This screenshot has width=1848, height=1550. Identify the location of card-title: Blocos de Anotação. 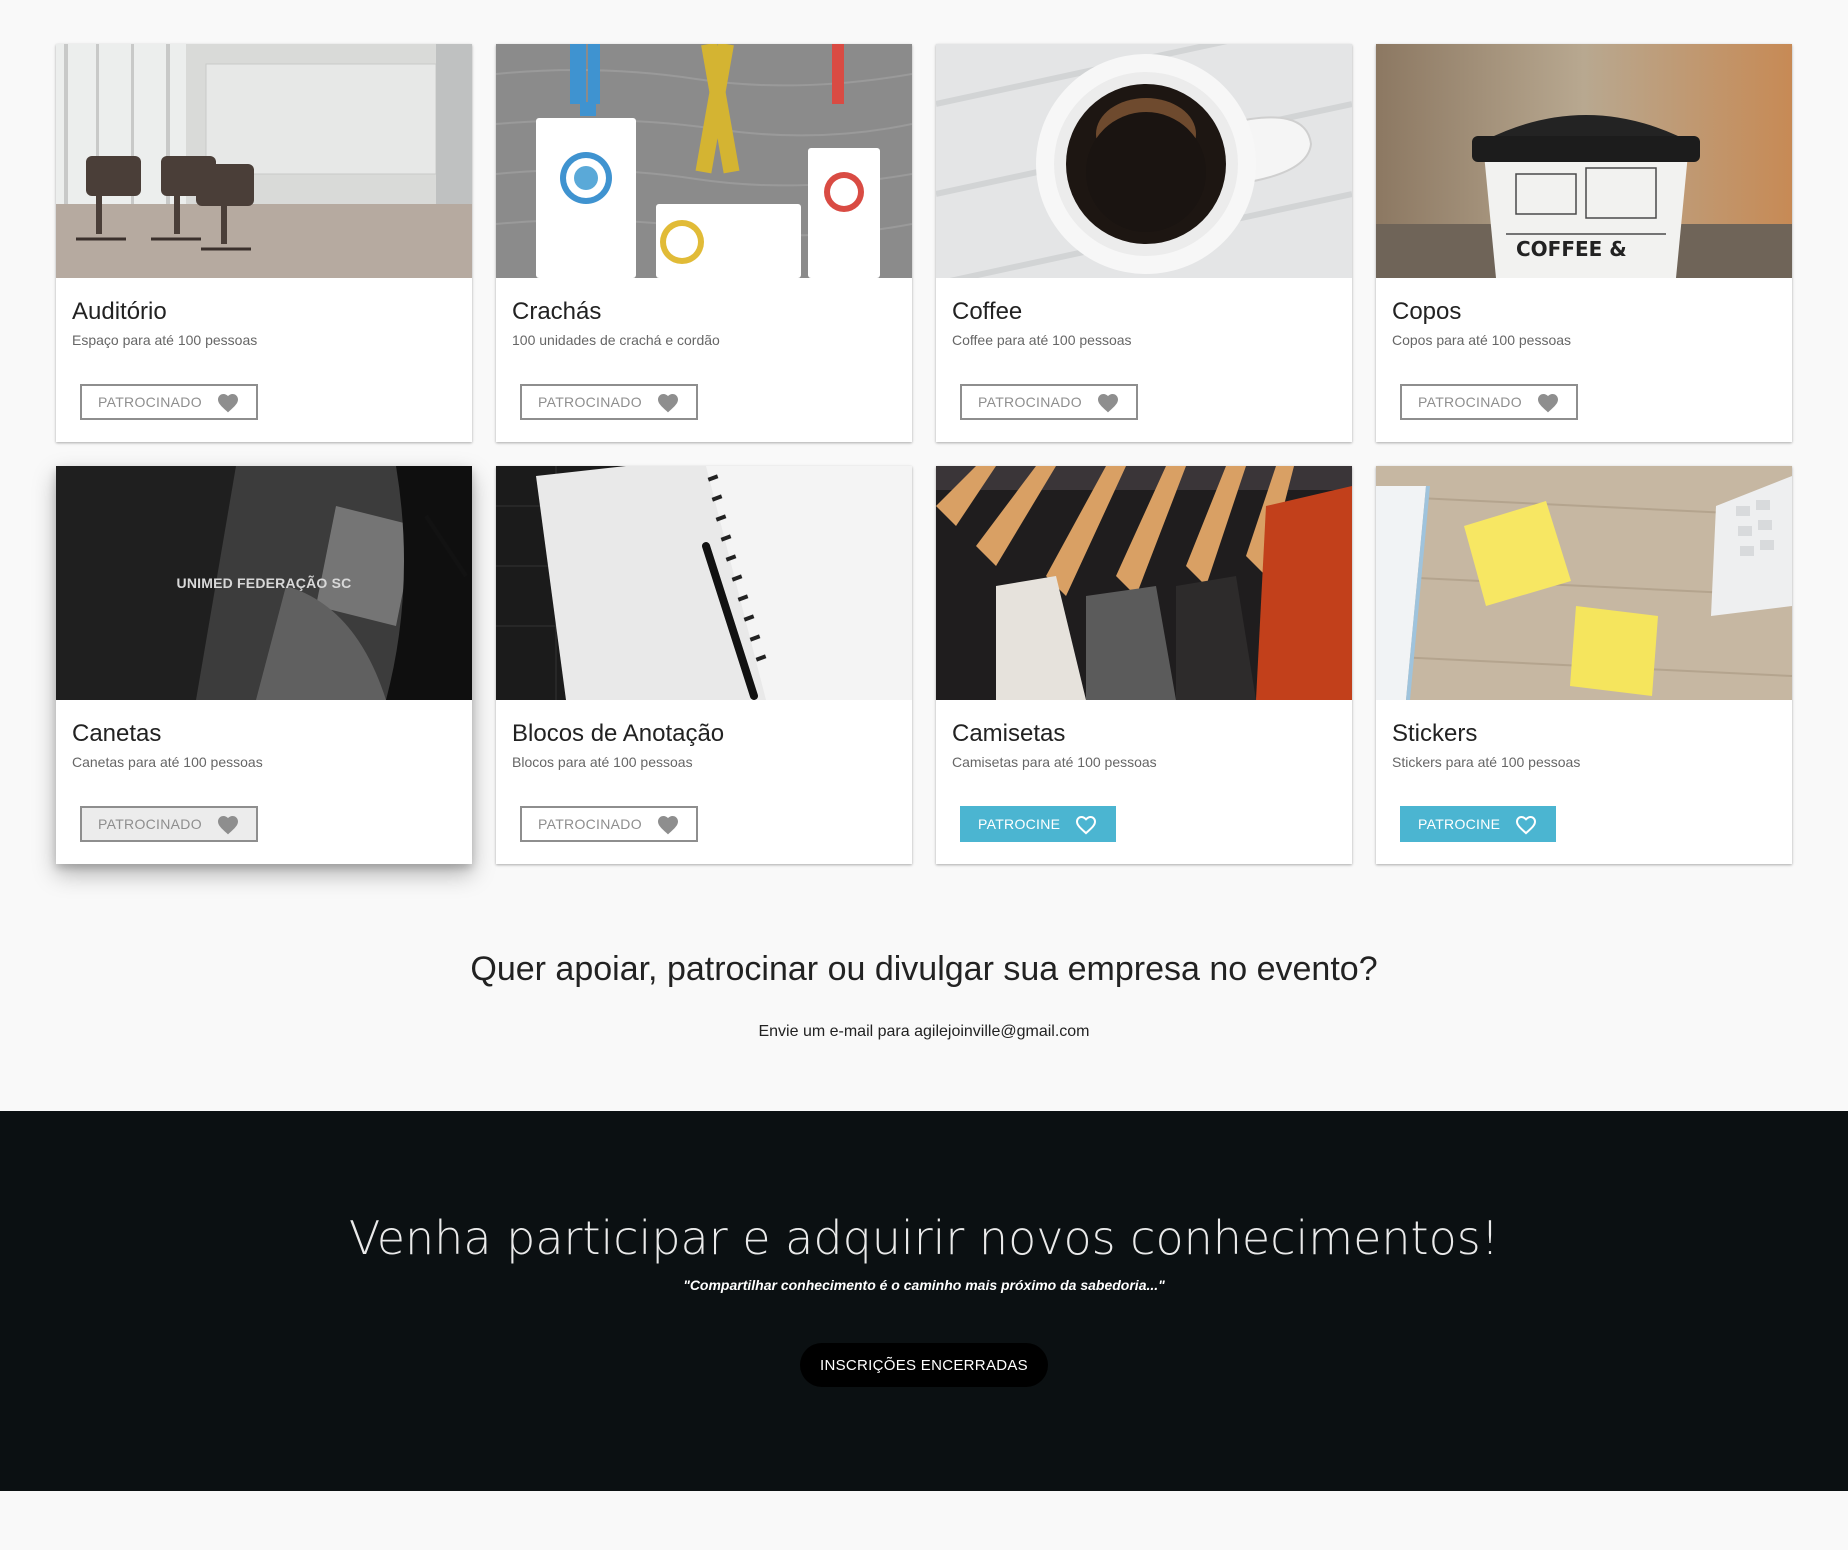
(618, 733).